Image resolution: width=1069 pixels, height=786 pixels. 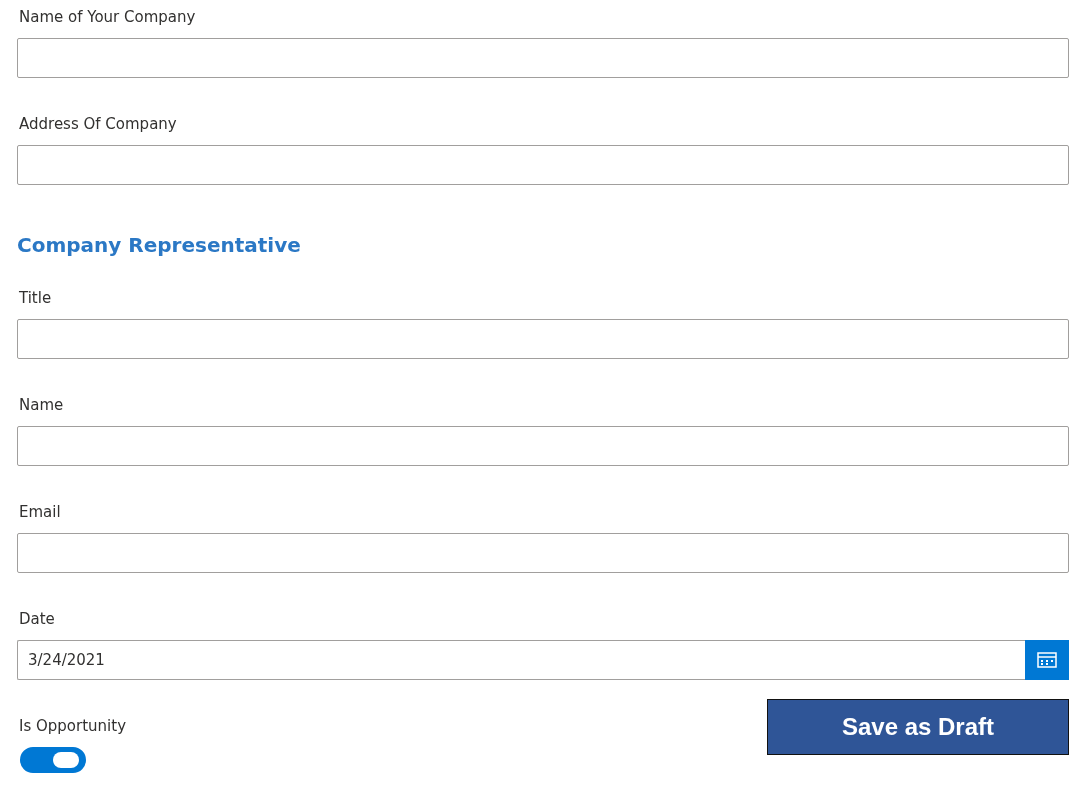 What do you see at coordinates (36, 298) in the screenshot?
I see `field-label: Title` at bounding box center [36, 298].